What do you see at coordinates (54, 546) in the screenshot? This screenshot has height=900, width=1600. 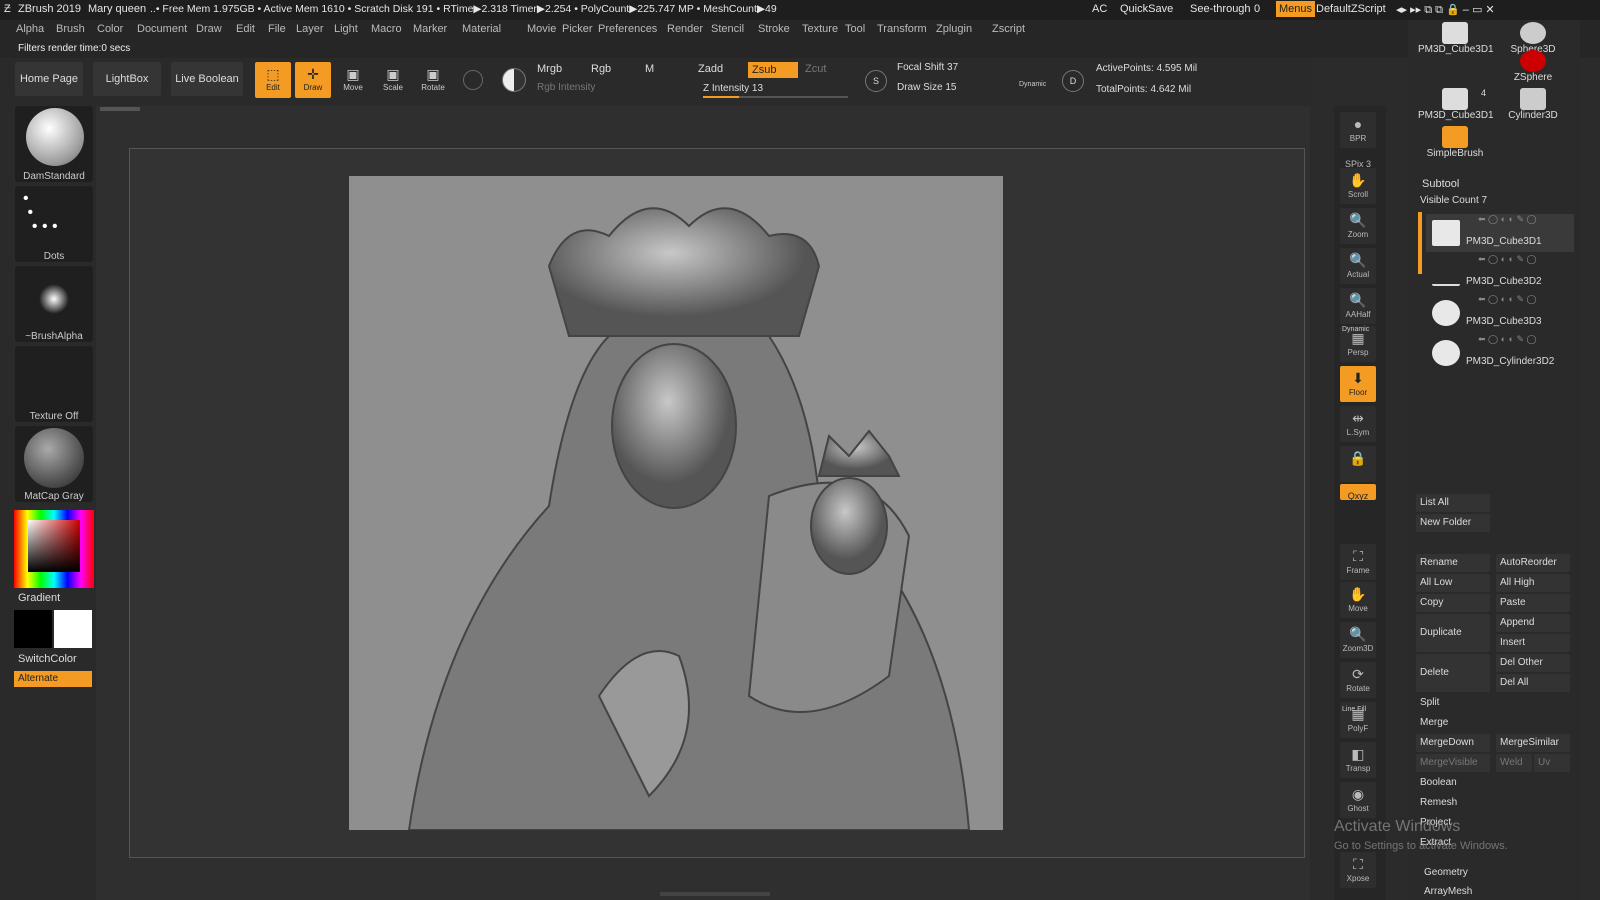 I see `color-square` at bounding box center [54, 546].